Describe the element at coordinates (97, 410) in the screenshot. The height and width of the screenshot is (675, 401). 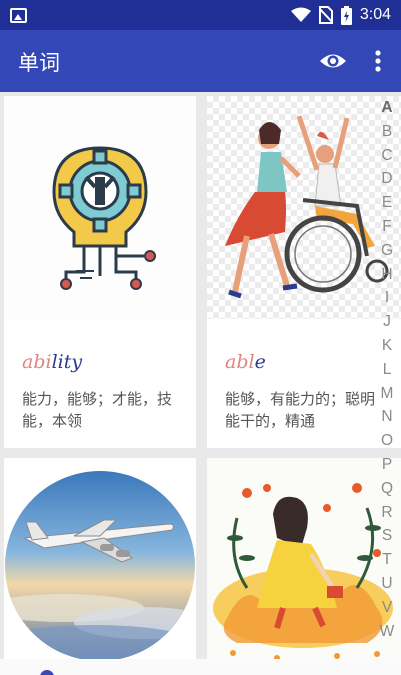
I see `word-meaning: 能力，能够；才能，技能，本领` at that location.